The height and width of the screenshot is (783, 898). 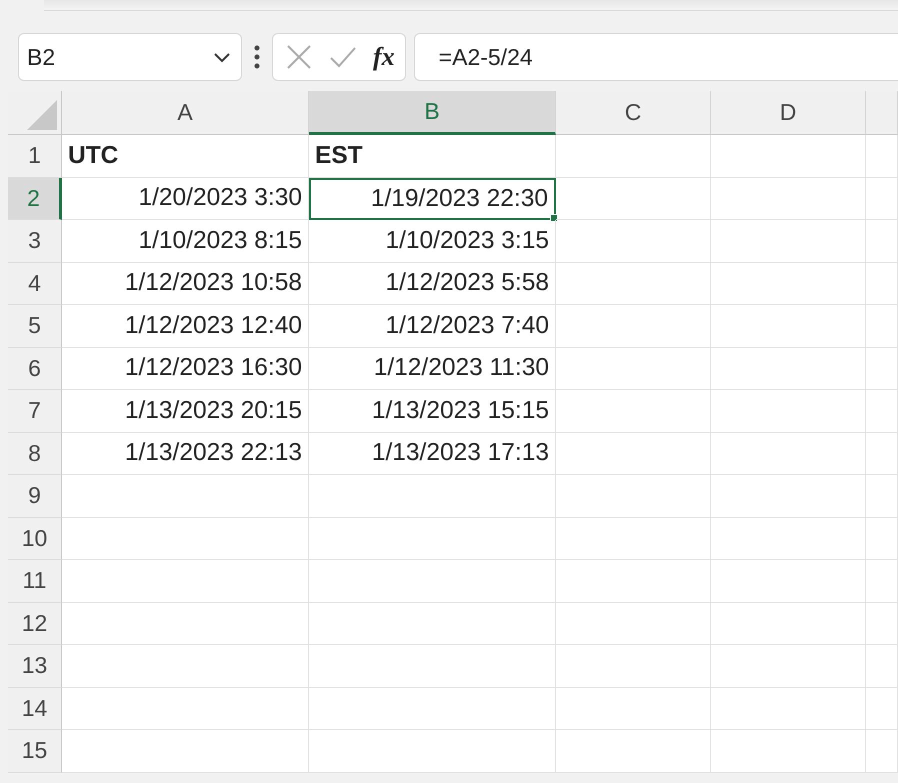 What do you see at coordinates (185, 411) in the screenshot?
I see `table-cell: 1/13/2023 20:15` at bounding box center [185, 411].